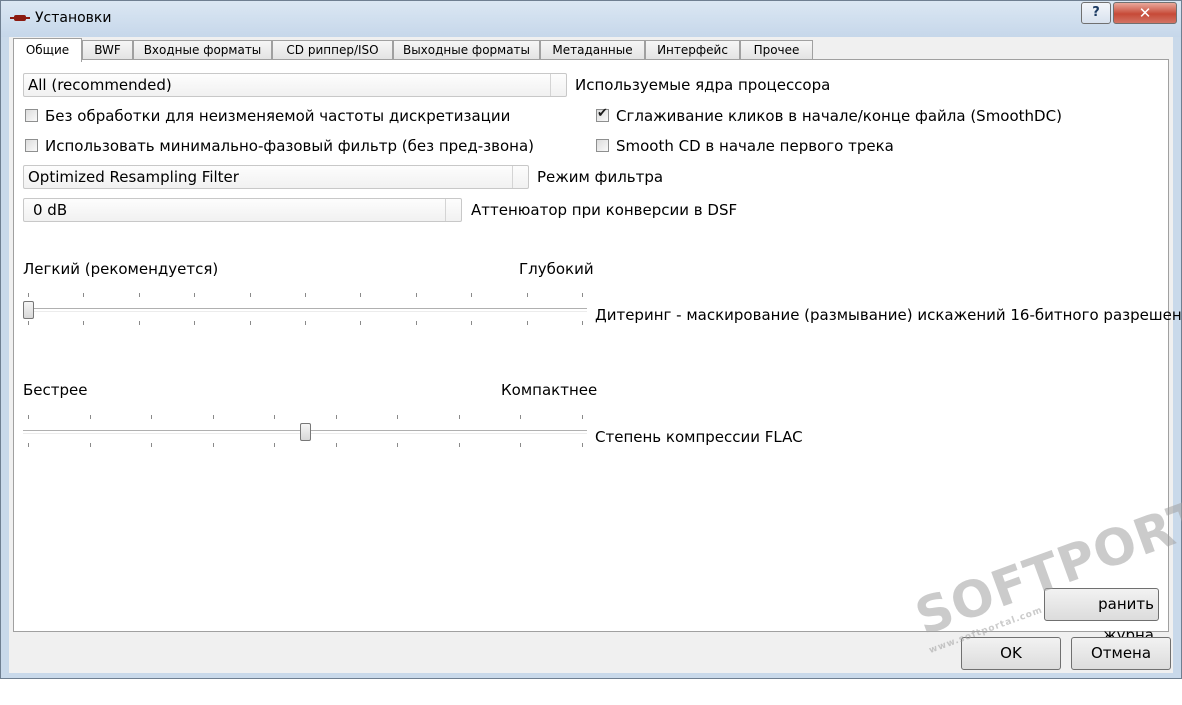 The height and width of the screenshot is (705, 1182). What do you see at coordinates (20, 18) in the screenshot?
I see `app-icon` at bounding box center [20, 18].